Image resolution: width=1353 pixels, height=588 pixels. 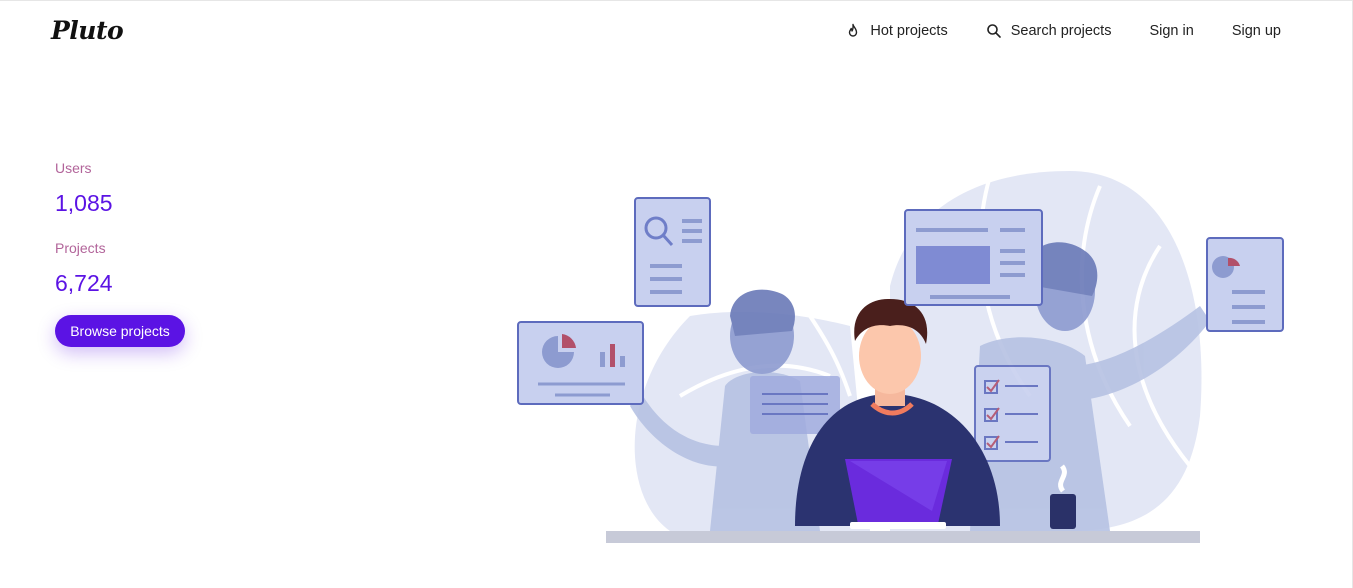 What do you see at coordinates (973, 257) in the screenshot?
I see `card-dashboard` at bounding box center [973, 257].